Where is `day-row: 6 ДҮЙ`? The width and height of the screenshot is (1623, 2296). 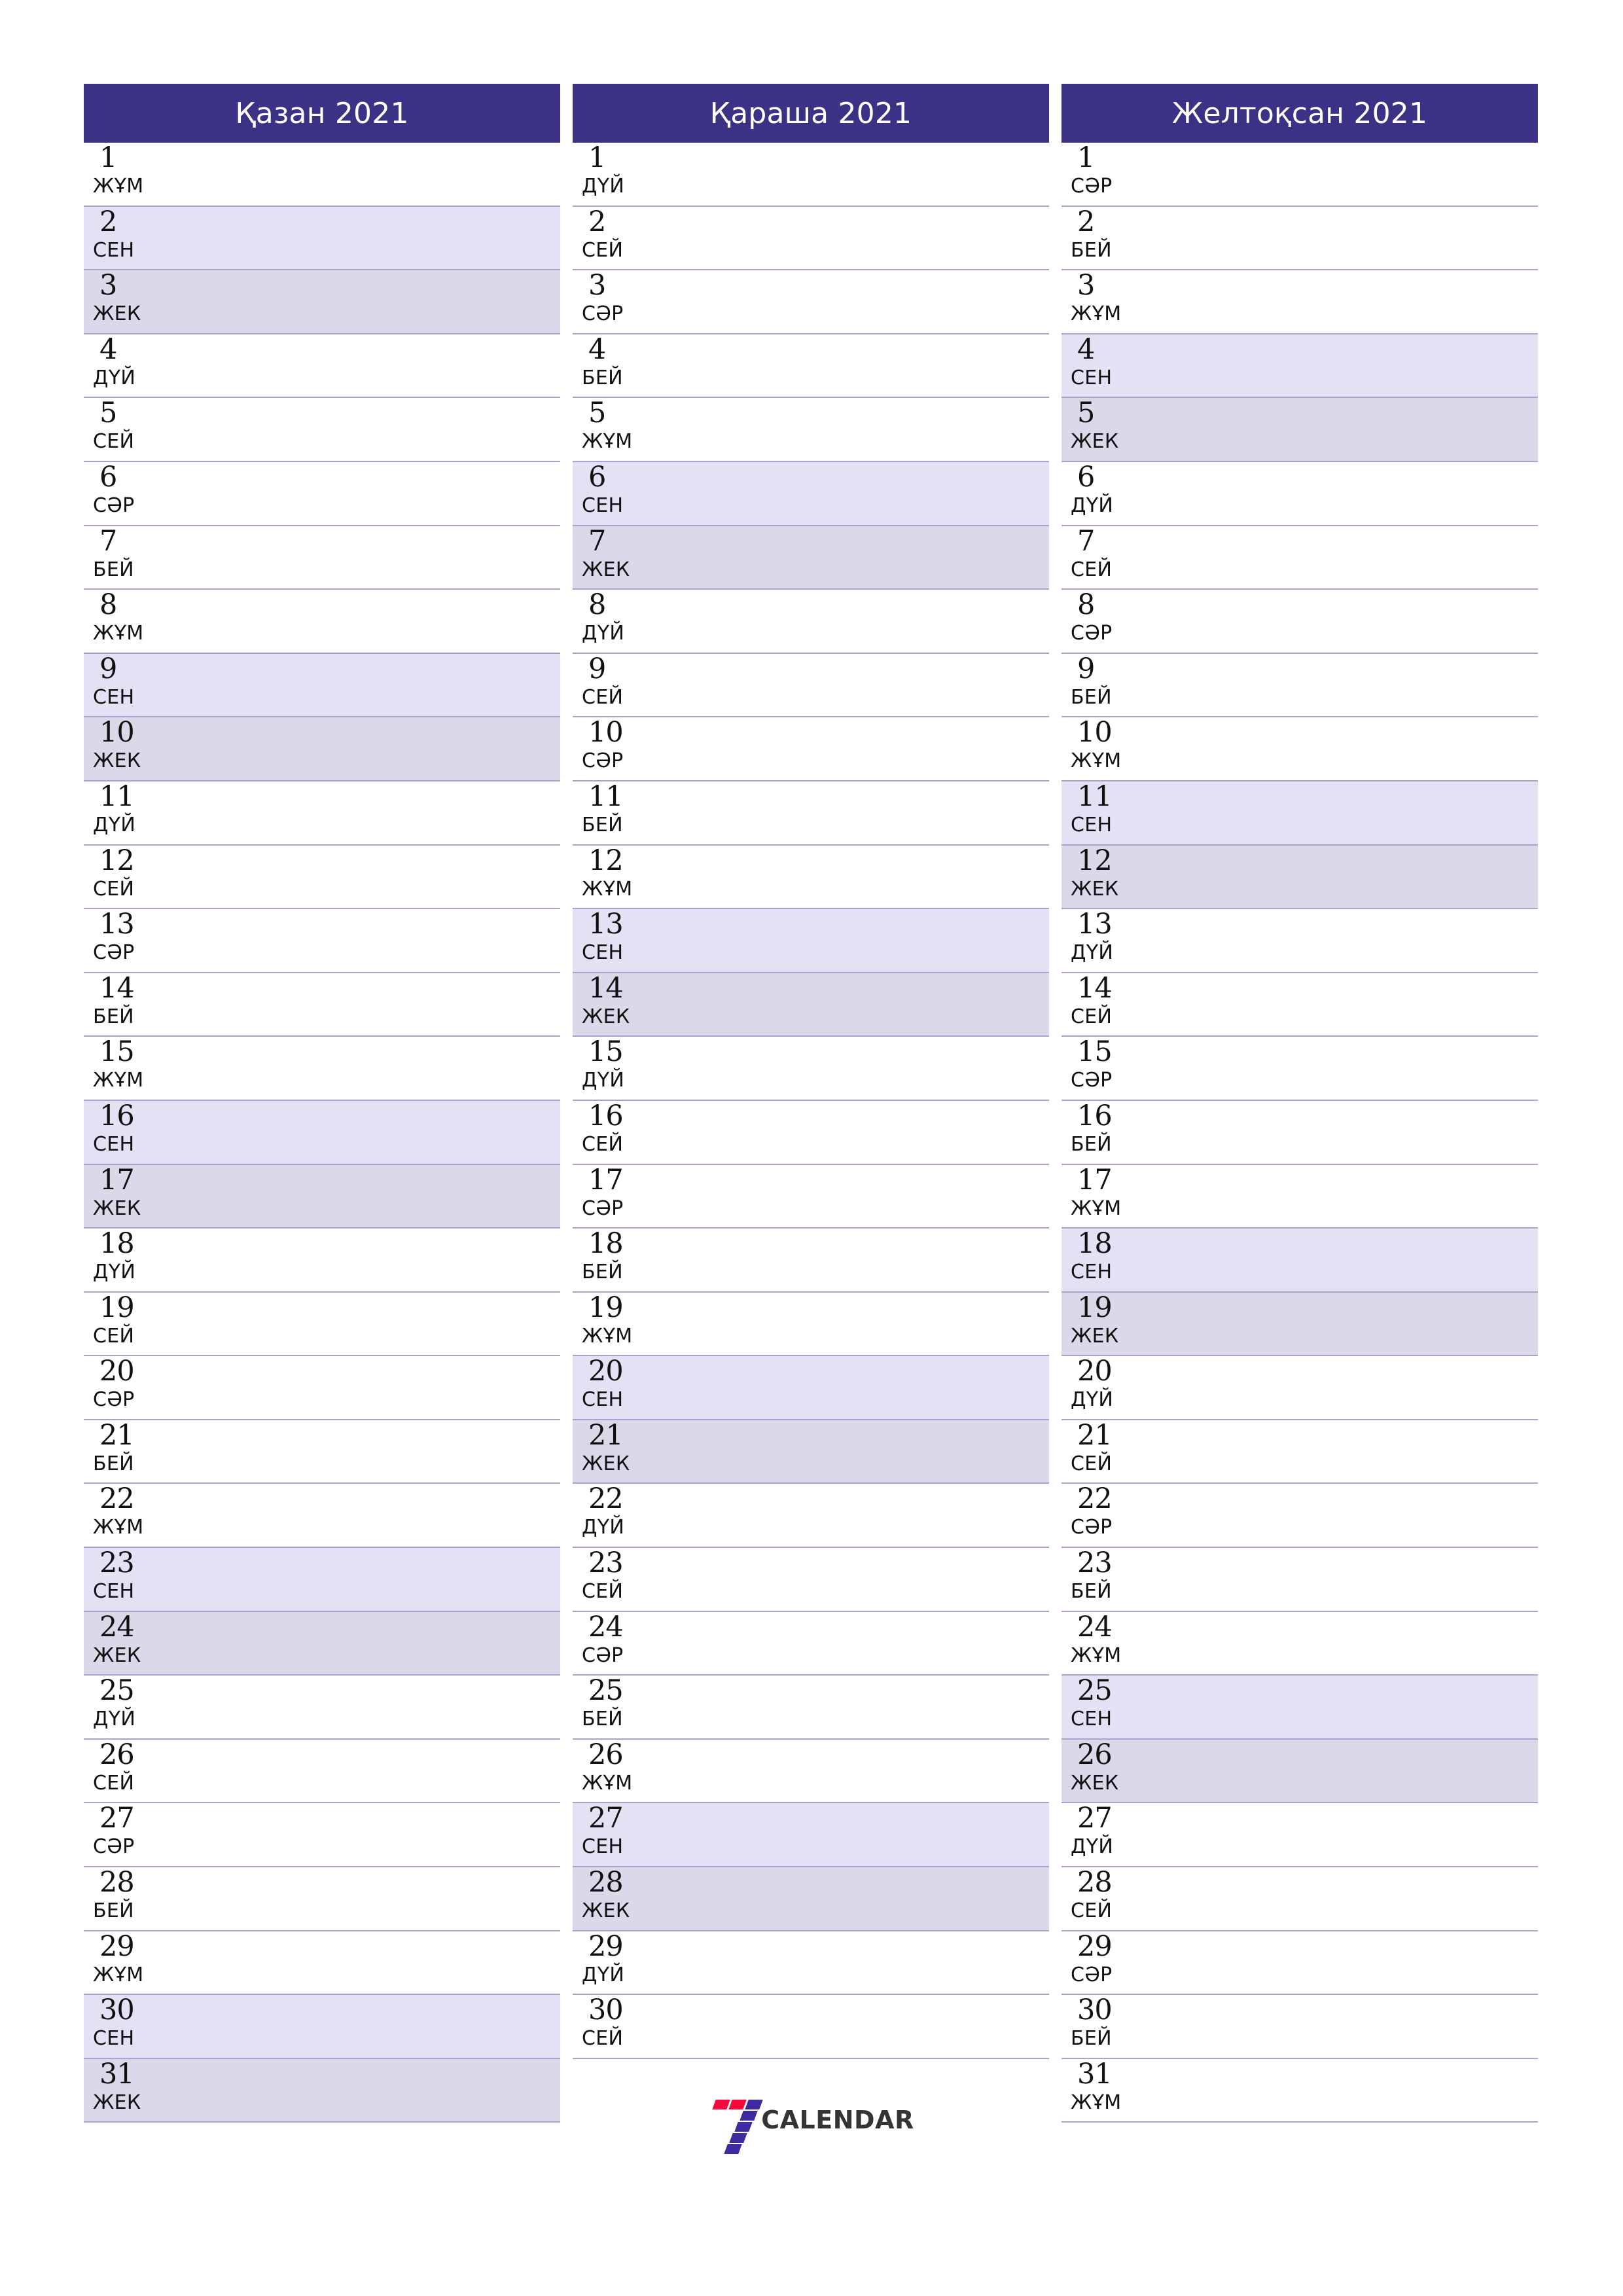 day-row: 6 ДҮЙ is located at coordinates (1299, 493).